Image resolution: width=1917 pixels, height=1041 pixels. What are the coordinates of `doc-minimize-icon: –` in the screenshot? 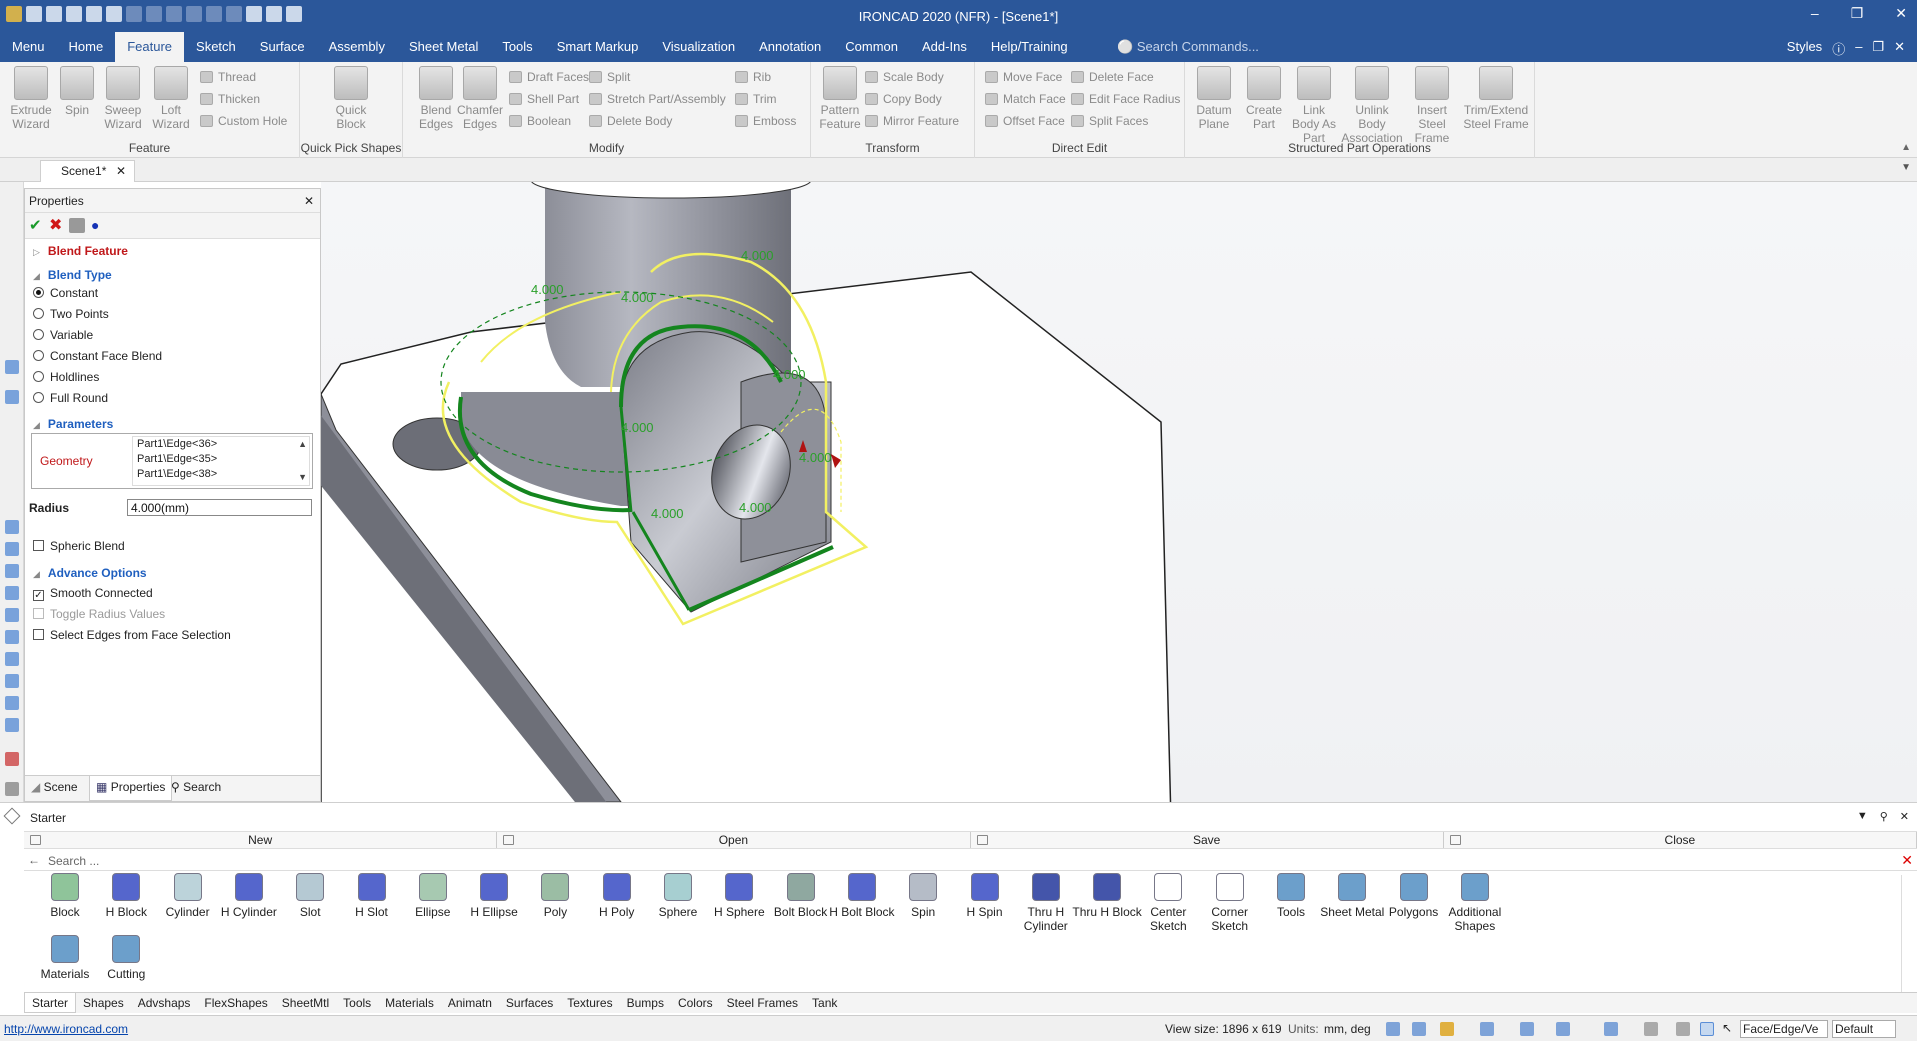 It's located at (1858, 48).